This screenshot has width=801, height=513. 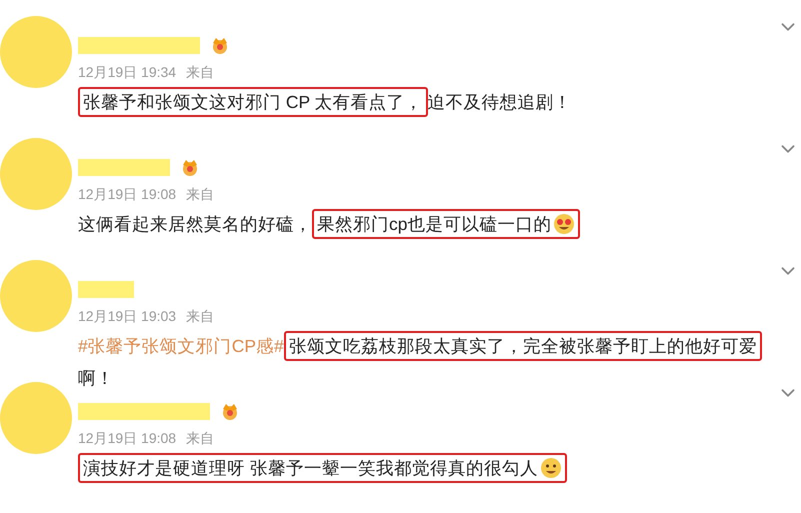 I want to click on heart-eyes-emoji-icon, so click(x=564, y=224).